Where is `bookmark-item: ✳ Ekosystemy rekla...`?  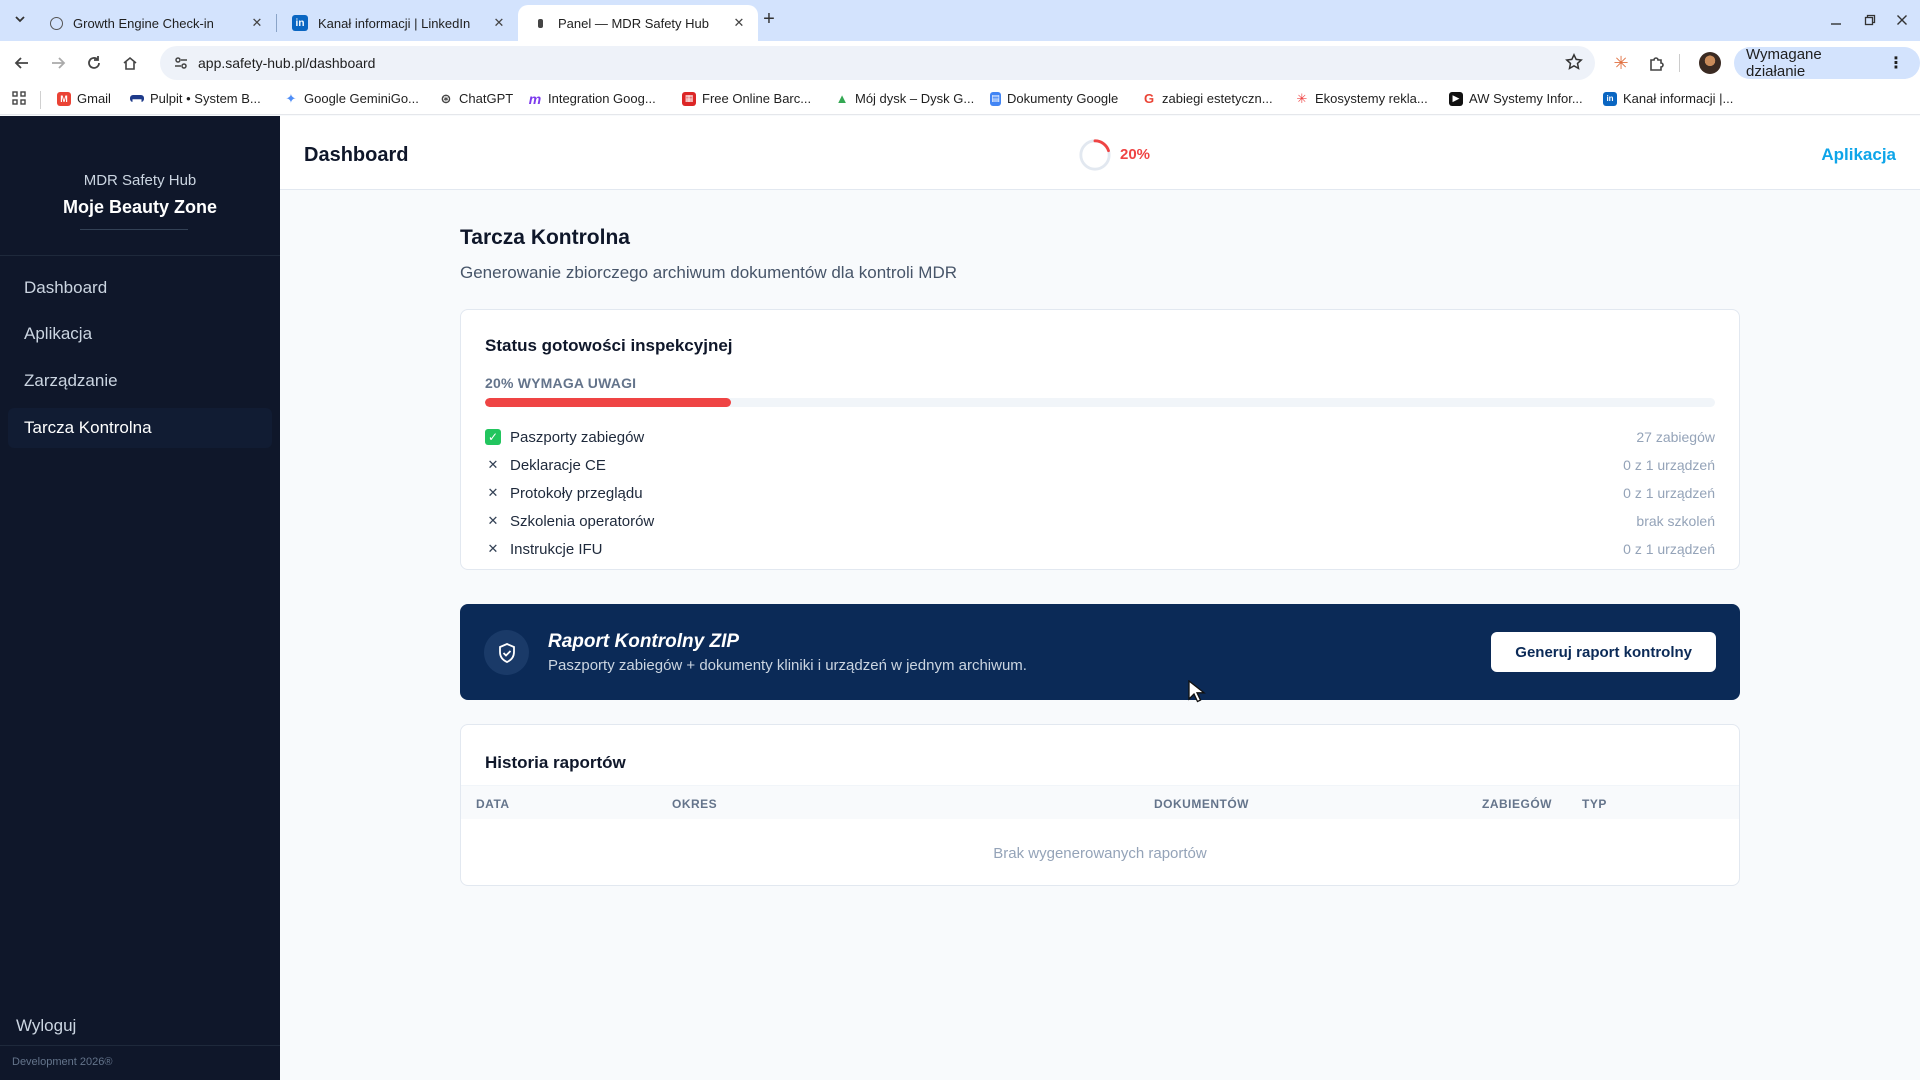
bookmark-item: ✳ Ekosystemy rekla... is located at coordinates (1361, 98).